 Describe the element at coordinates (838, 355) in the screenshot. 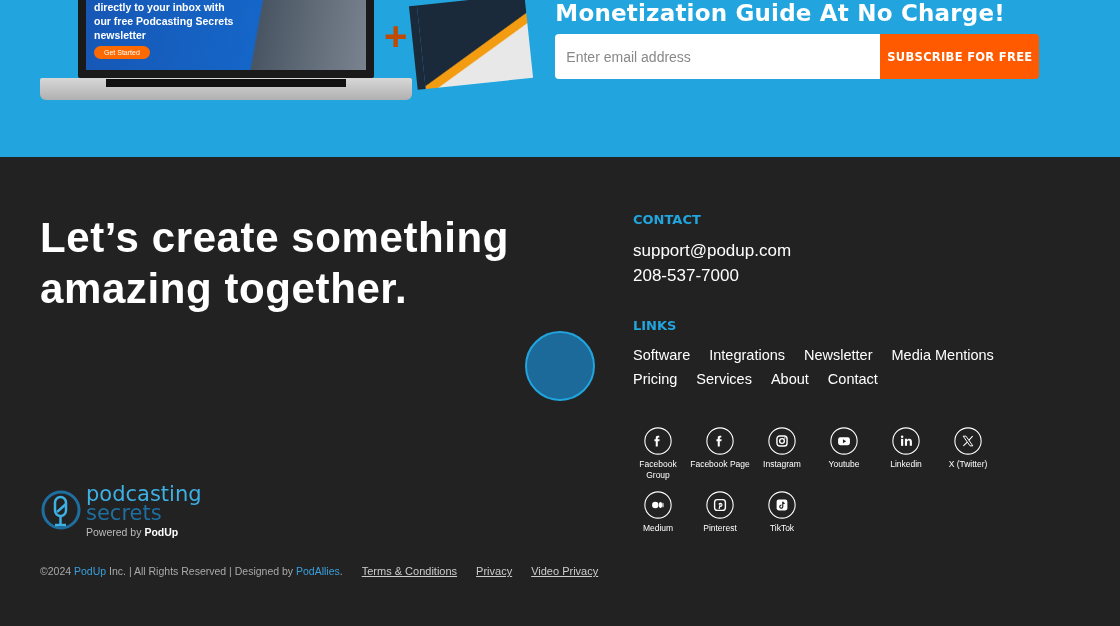

I see `footer-link: Newsletter` at that location.